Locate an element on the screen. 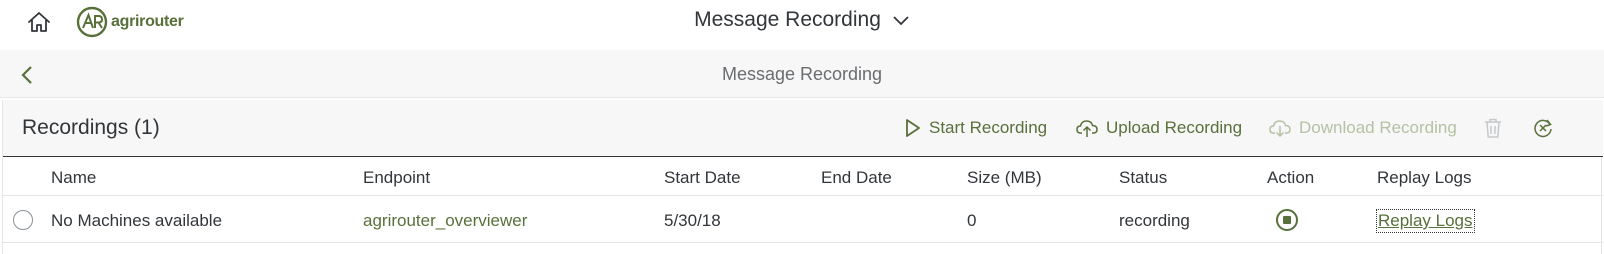 This screenshot has width=1604, height=254. app-title-menu: Message Recording is located at coordinates (802, 20).